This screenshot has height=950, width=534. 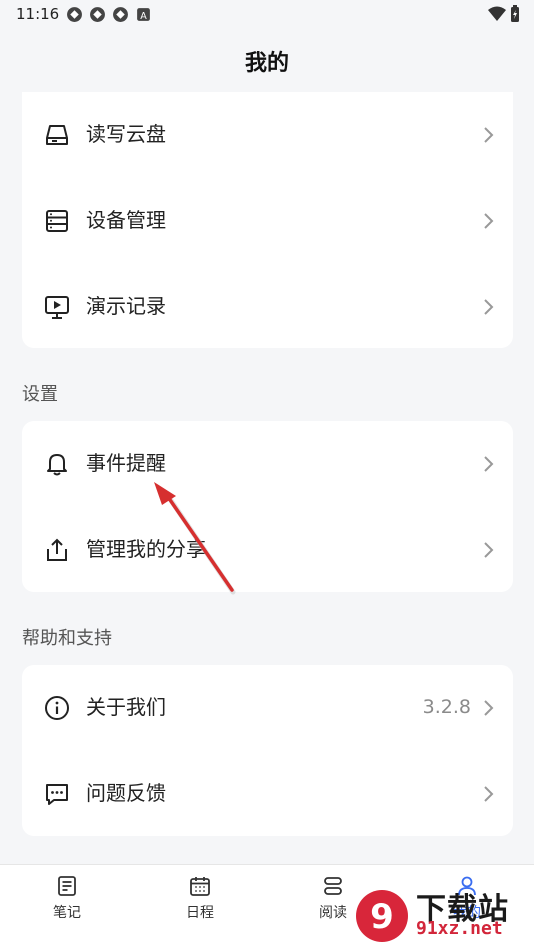 I want to click on page-header: 我的, so click(x=267, y=64).